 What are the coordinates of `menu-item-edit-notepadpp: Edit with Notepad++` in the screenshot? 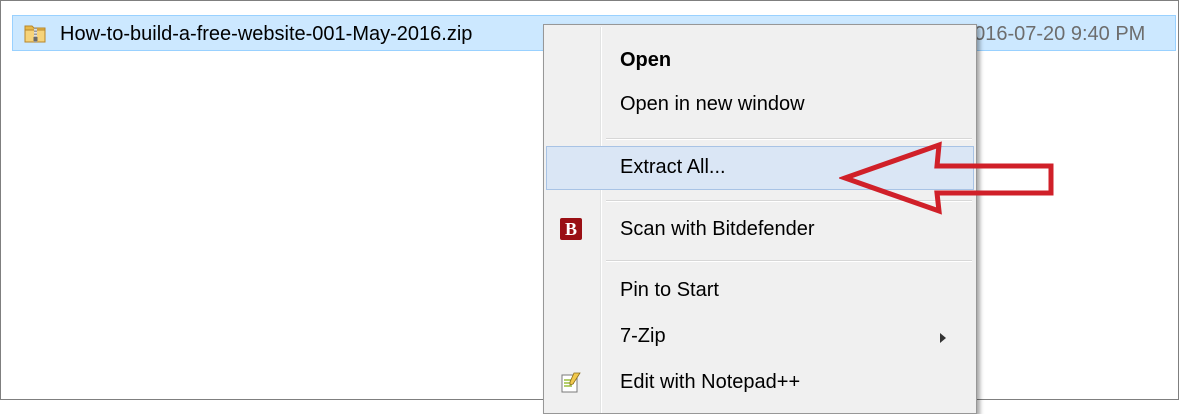 It's located at (760, 383).